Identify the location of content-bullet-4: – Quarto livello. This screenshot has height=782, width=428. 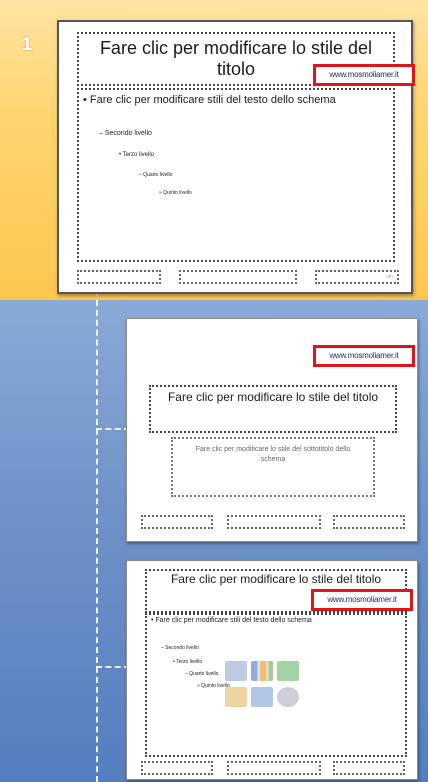
(202, 674).